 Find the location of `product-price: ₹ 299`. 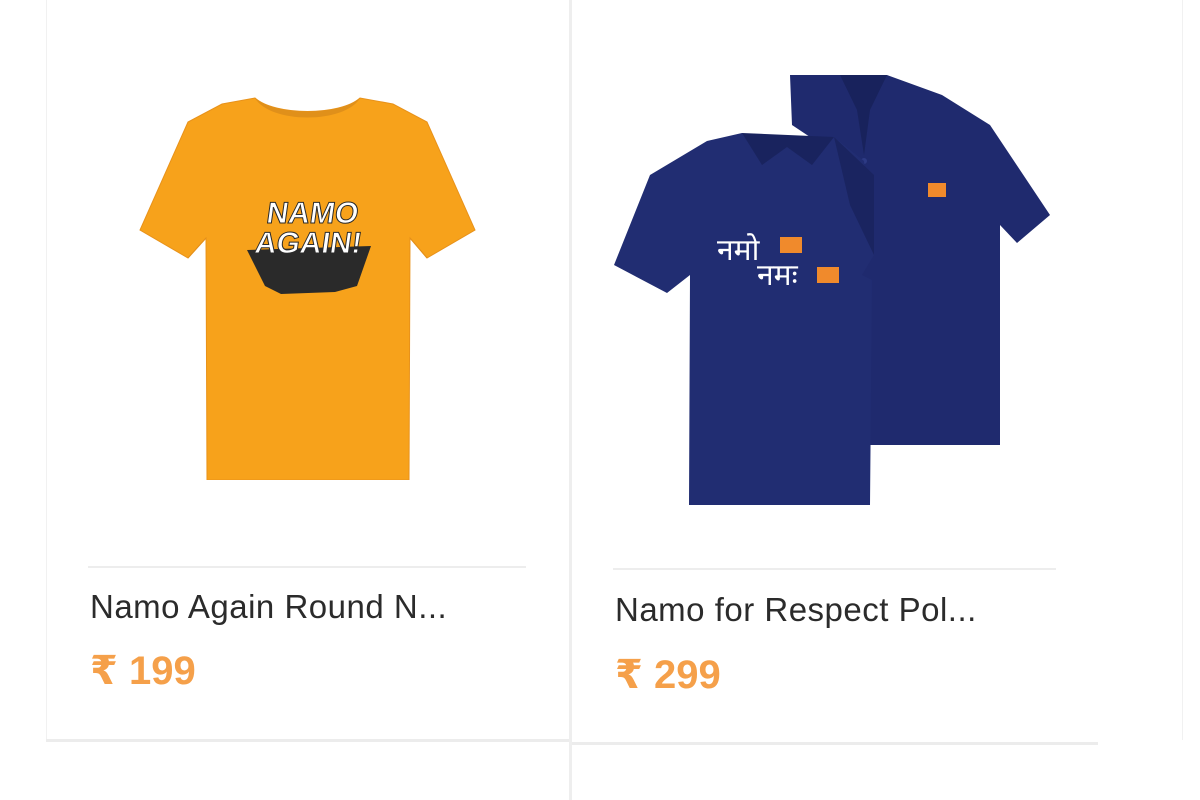

product-price: ₹ 299 is located at coordinates (668, 675).